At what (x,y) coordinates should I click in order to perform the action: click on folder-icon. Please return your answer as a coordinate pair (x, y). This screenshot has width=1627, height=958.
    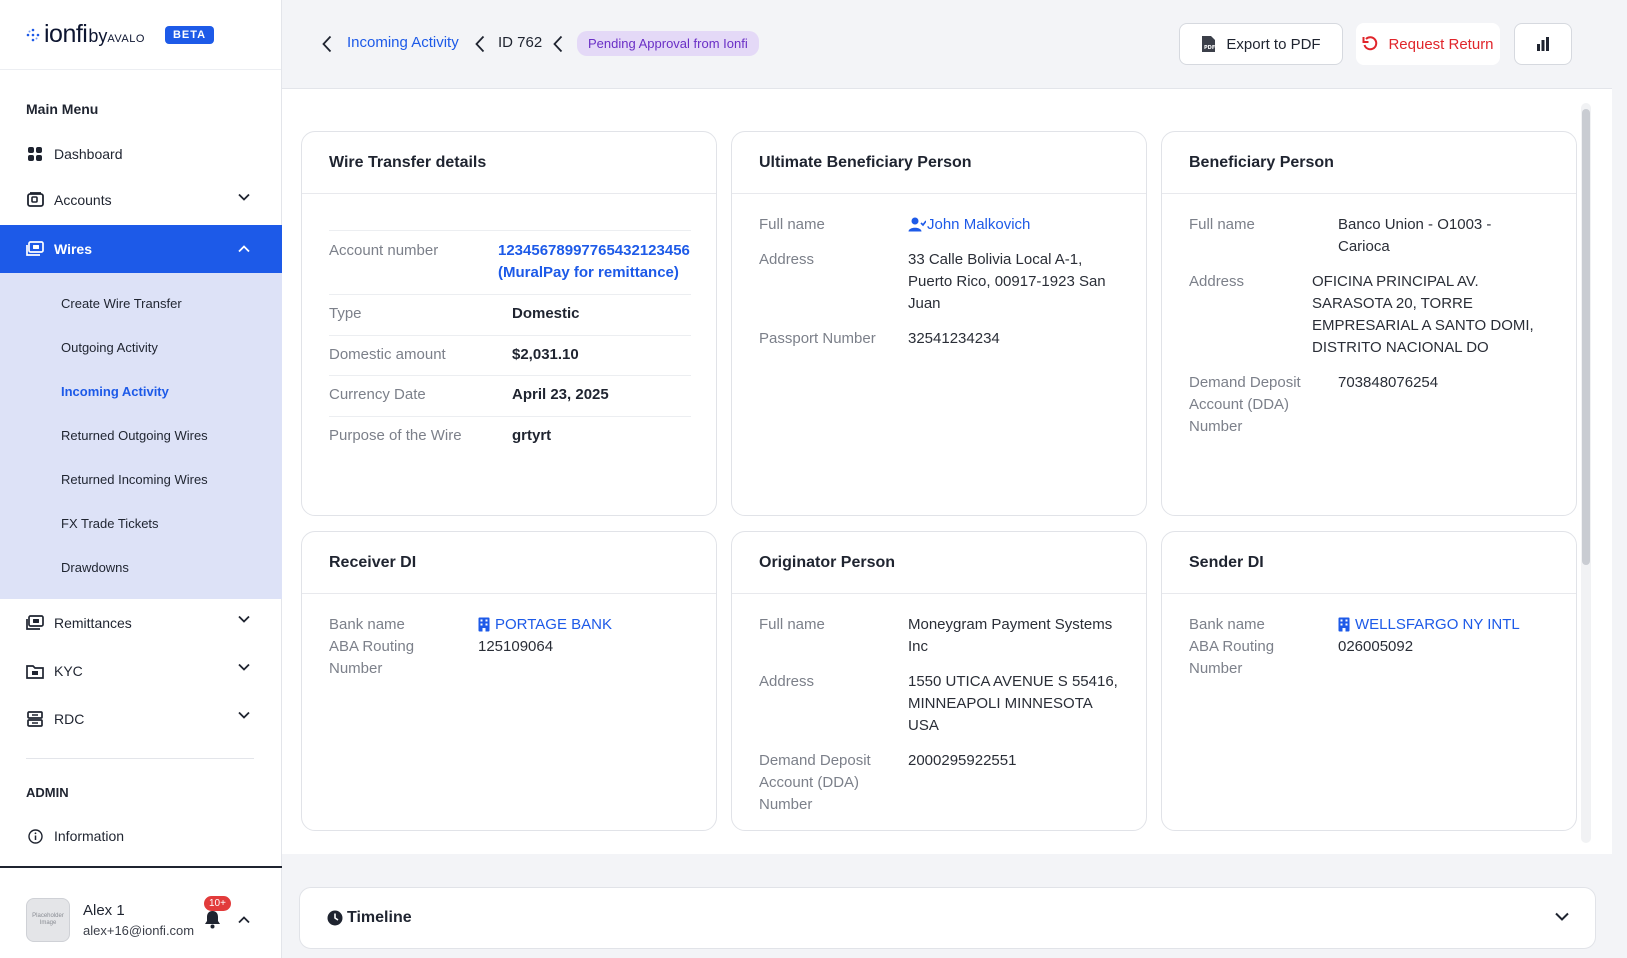
    Looking at the image, I should click on (35, 671).